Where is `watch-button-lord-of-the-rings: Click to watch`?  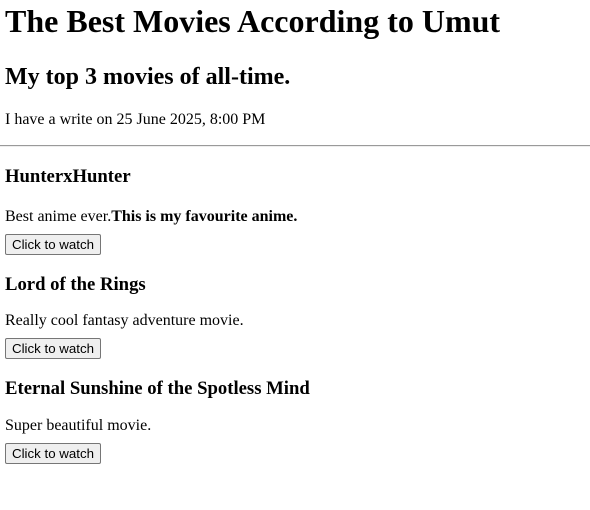 watch-button-lord-of-the-rings: Click to watch is located at coordinates (53, 348).